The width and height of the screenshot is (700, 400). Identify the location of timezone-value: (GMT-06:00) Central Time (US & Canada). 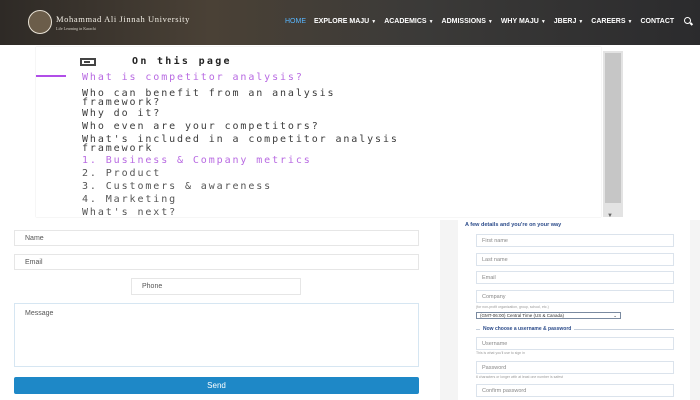
(522, 315).